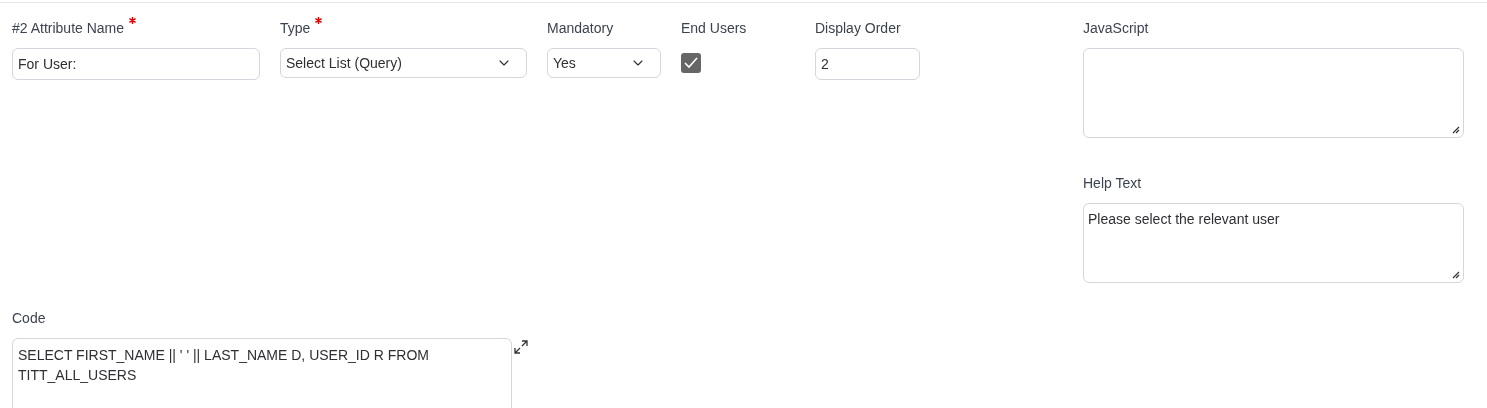 The width and height of the screenshot is (1487, 408). I want to click on field-label: #2 Attribute Name, so click(68, 28).